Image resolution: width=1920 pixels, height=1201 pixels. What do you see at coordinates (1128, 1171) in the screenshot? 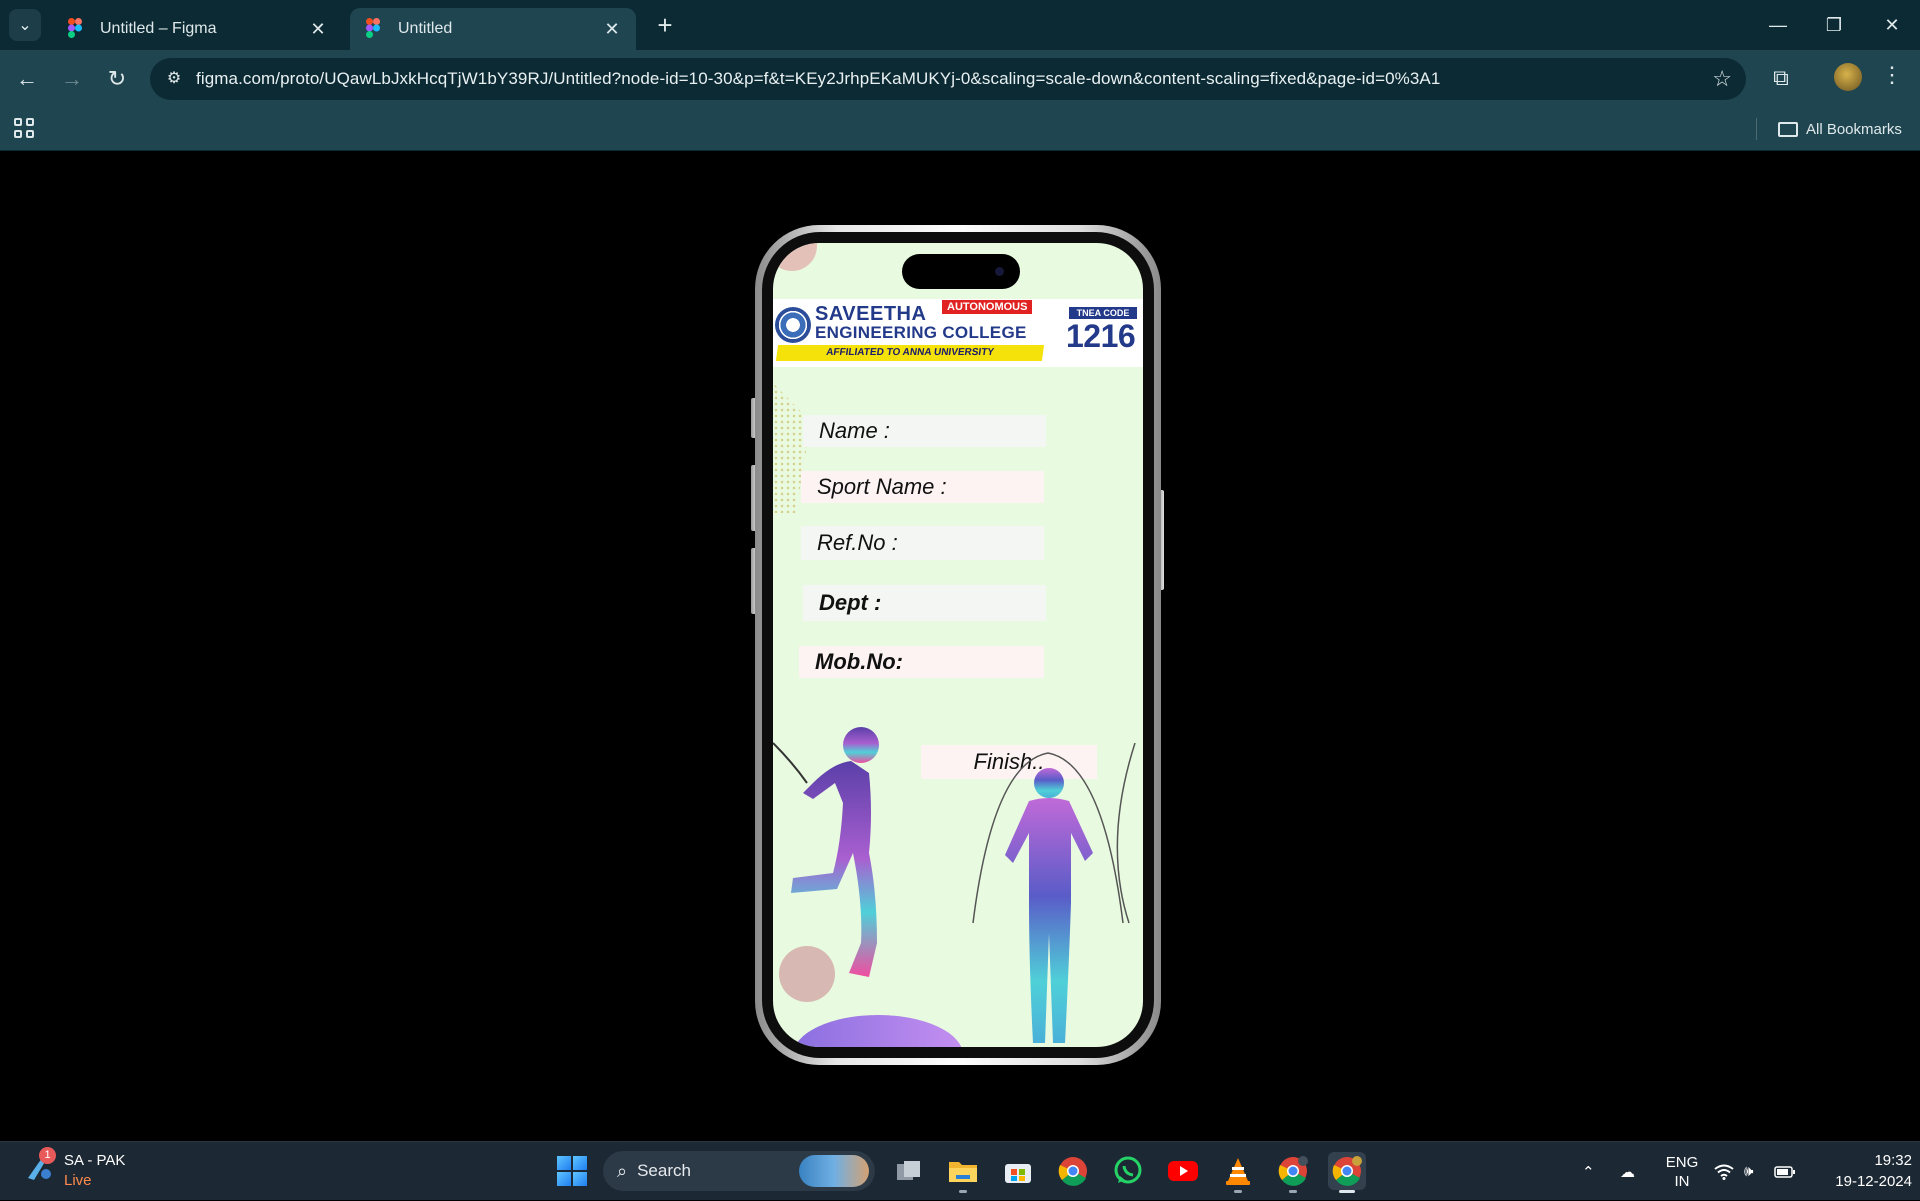
I see `whatsapp-icon` at bounding box center [1128, 1171].